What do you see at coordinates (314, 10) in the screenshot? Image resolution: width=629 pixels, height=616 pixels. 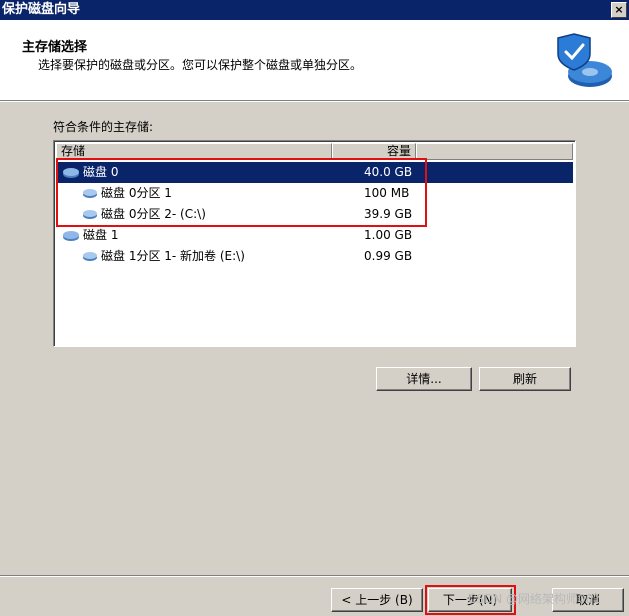 I see `title-bar: 保护磁盘向导 ×` at bounding box center [314, 10].